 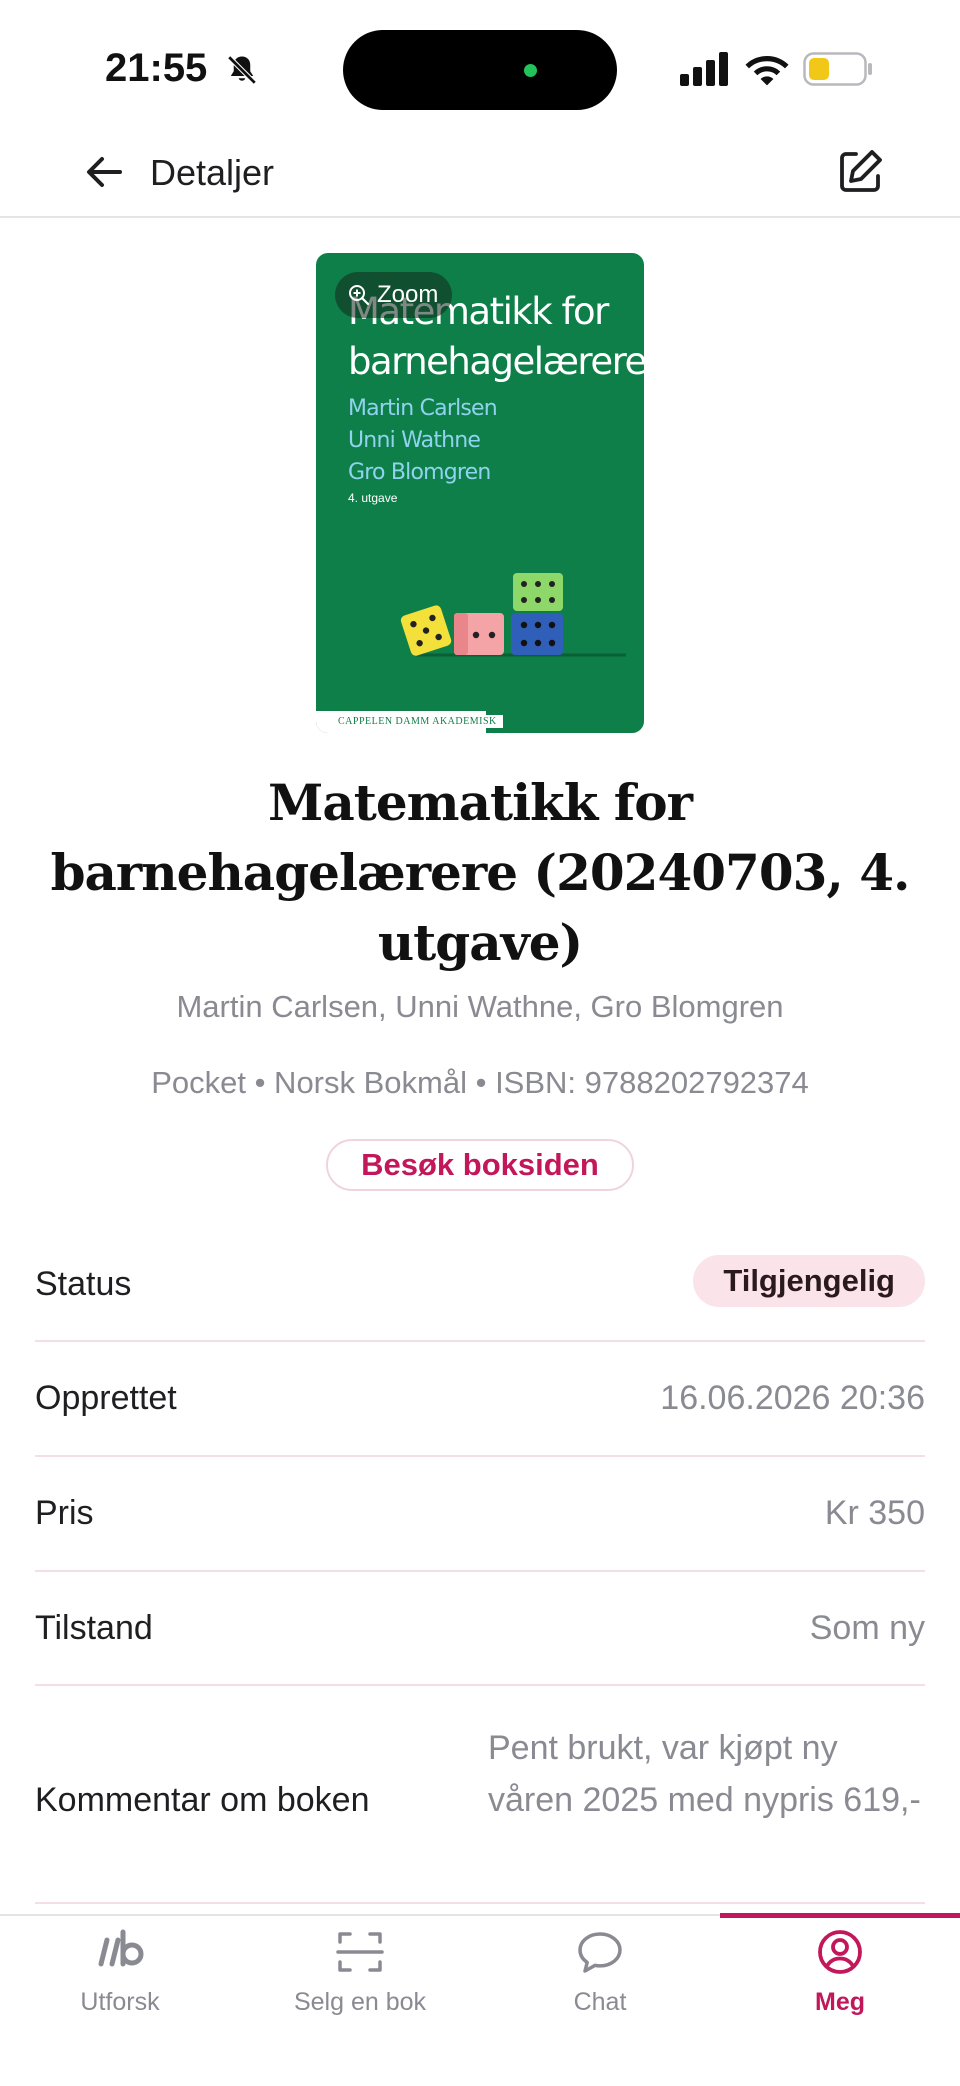 What do you see at coordinates (360, 1952) in the screenshot?
I see `scan-icon` at bounding box center [360, 1952].